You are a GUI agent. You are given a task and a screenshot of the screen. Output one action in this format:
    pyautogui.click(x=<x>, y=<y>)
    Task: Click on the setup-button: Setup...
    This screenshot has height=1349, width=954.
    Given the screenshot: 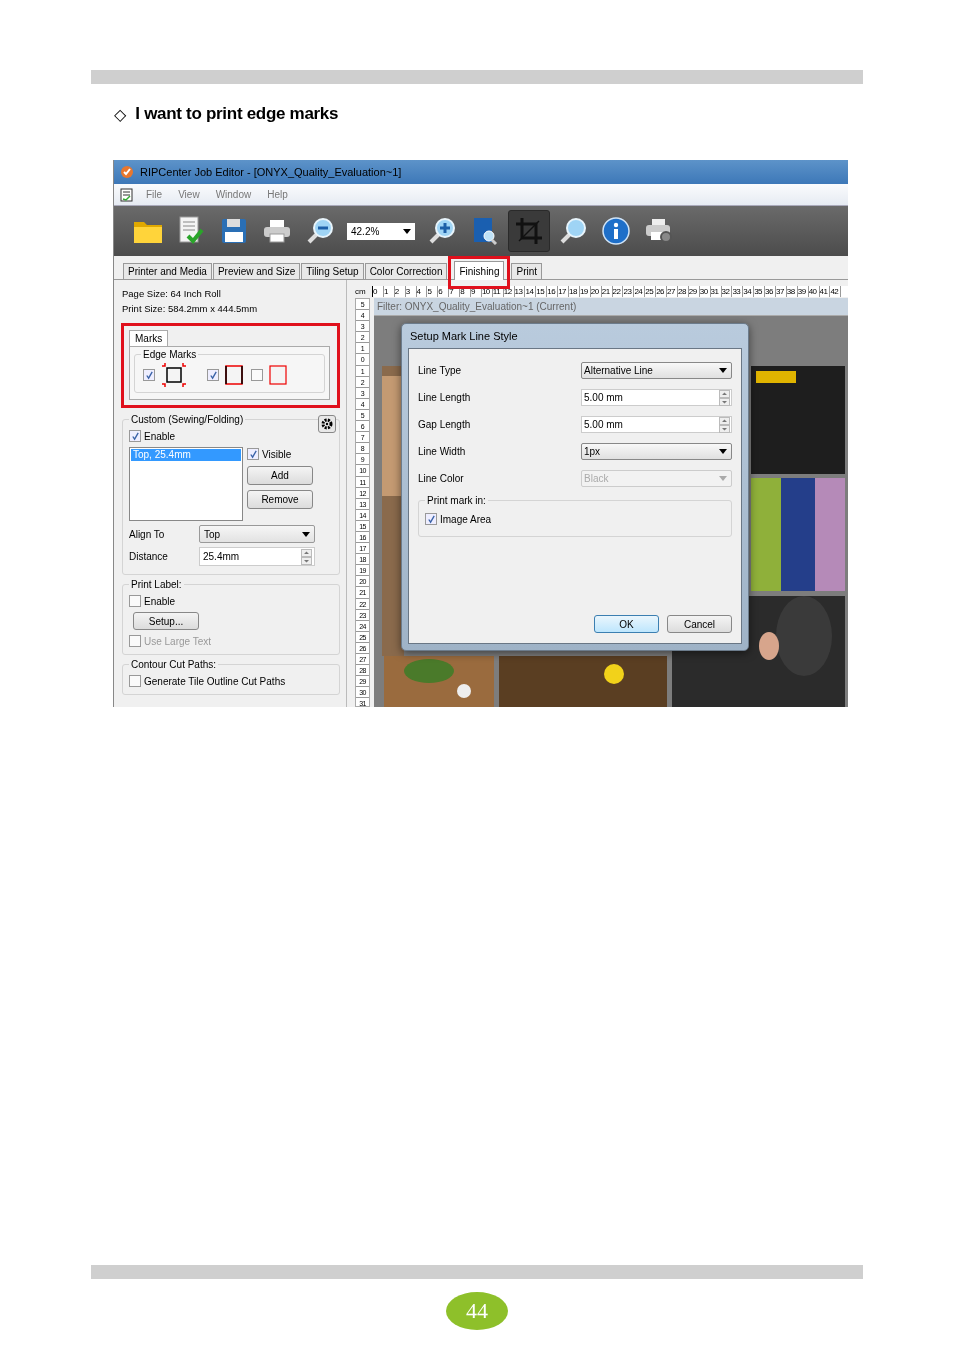 What is the action you would take?
    pyautogui.click(x=166, y=621)
    